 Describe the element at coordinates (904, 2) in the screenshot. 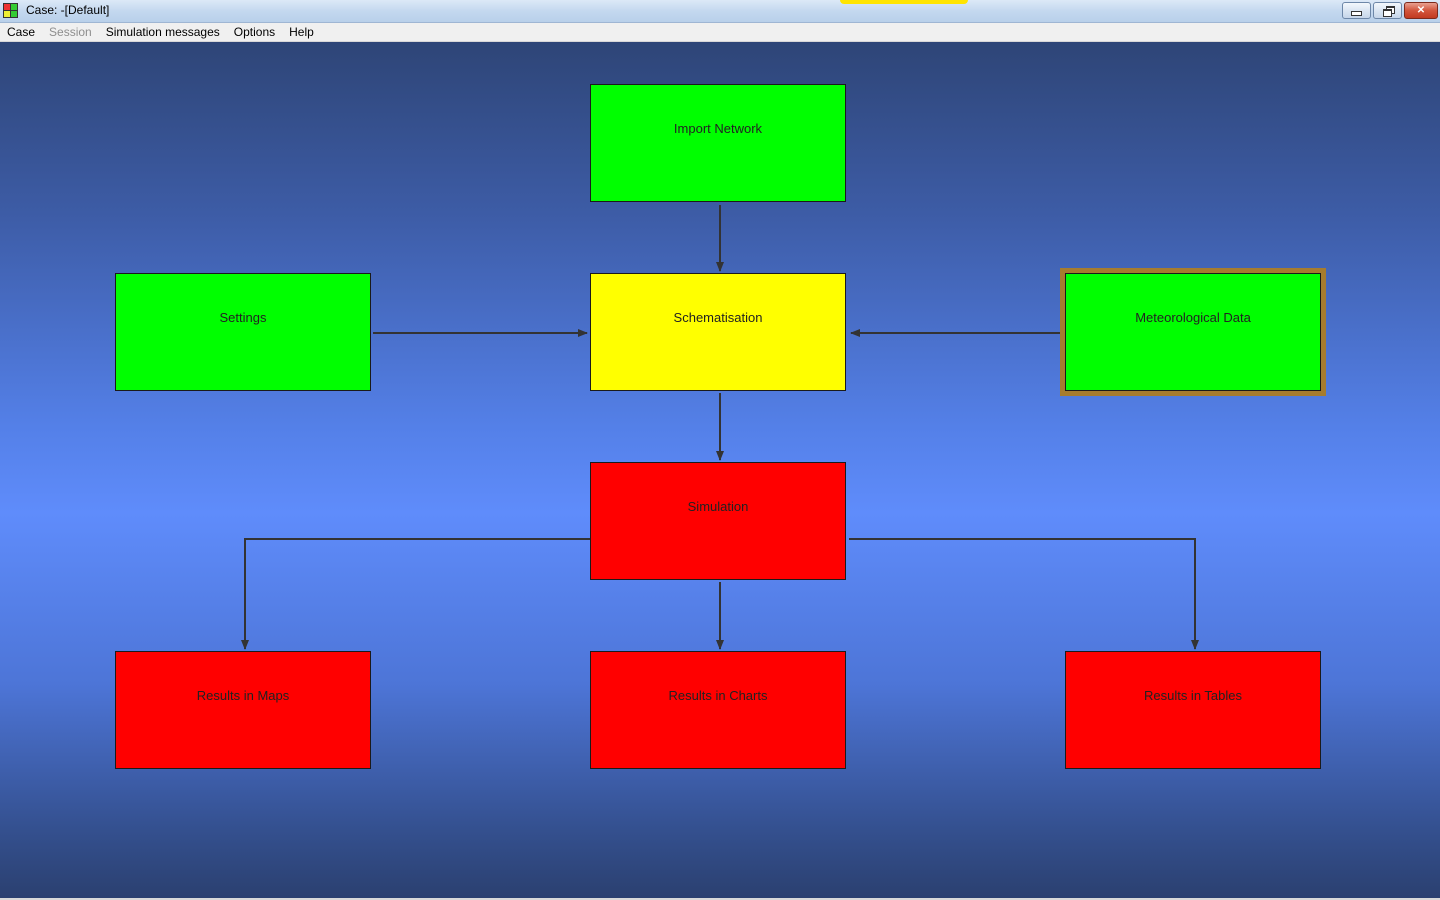

I see `title-bar-highlight` at that location.